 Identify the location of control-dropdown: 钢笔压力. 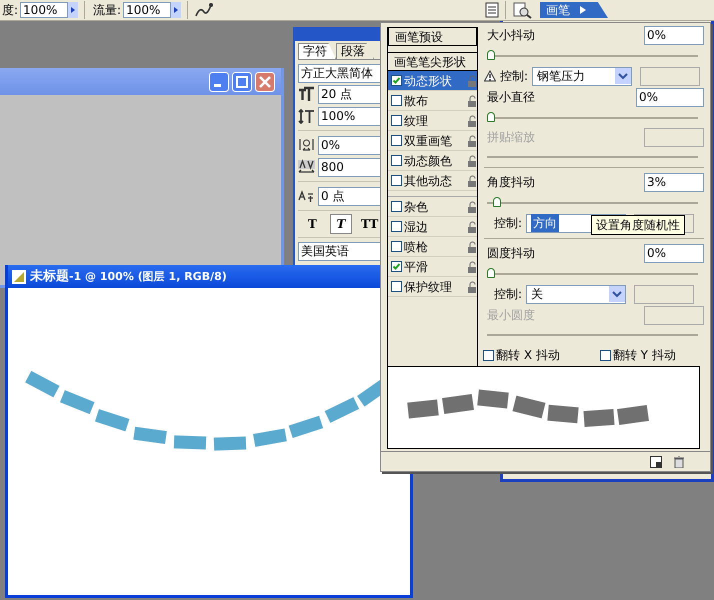
(582, 76).